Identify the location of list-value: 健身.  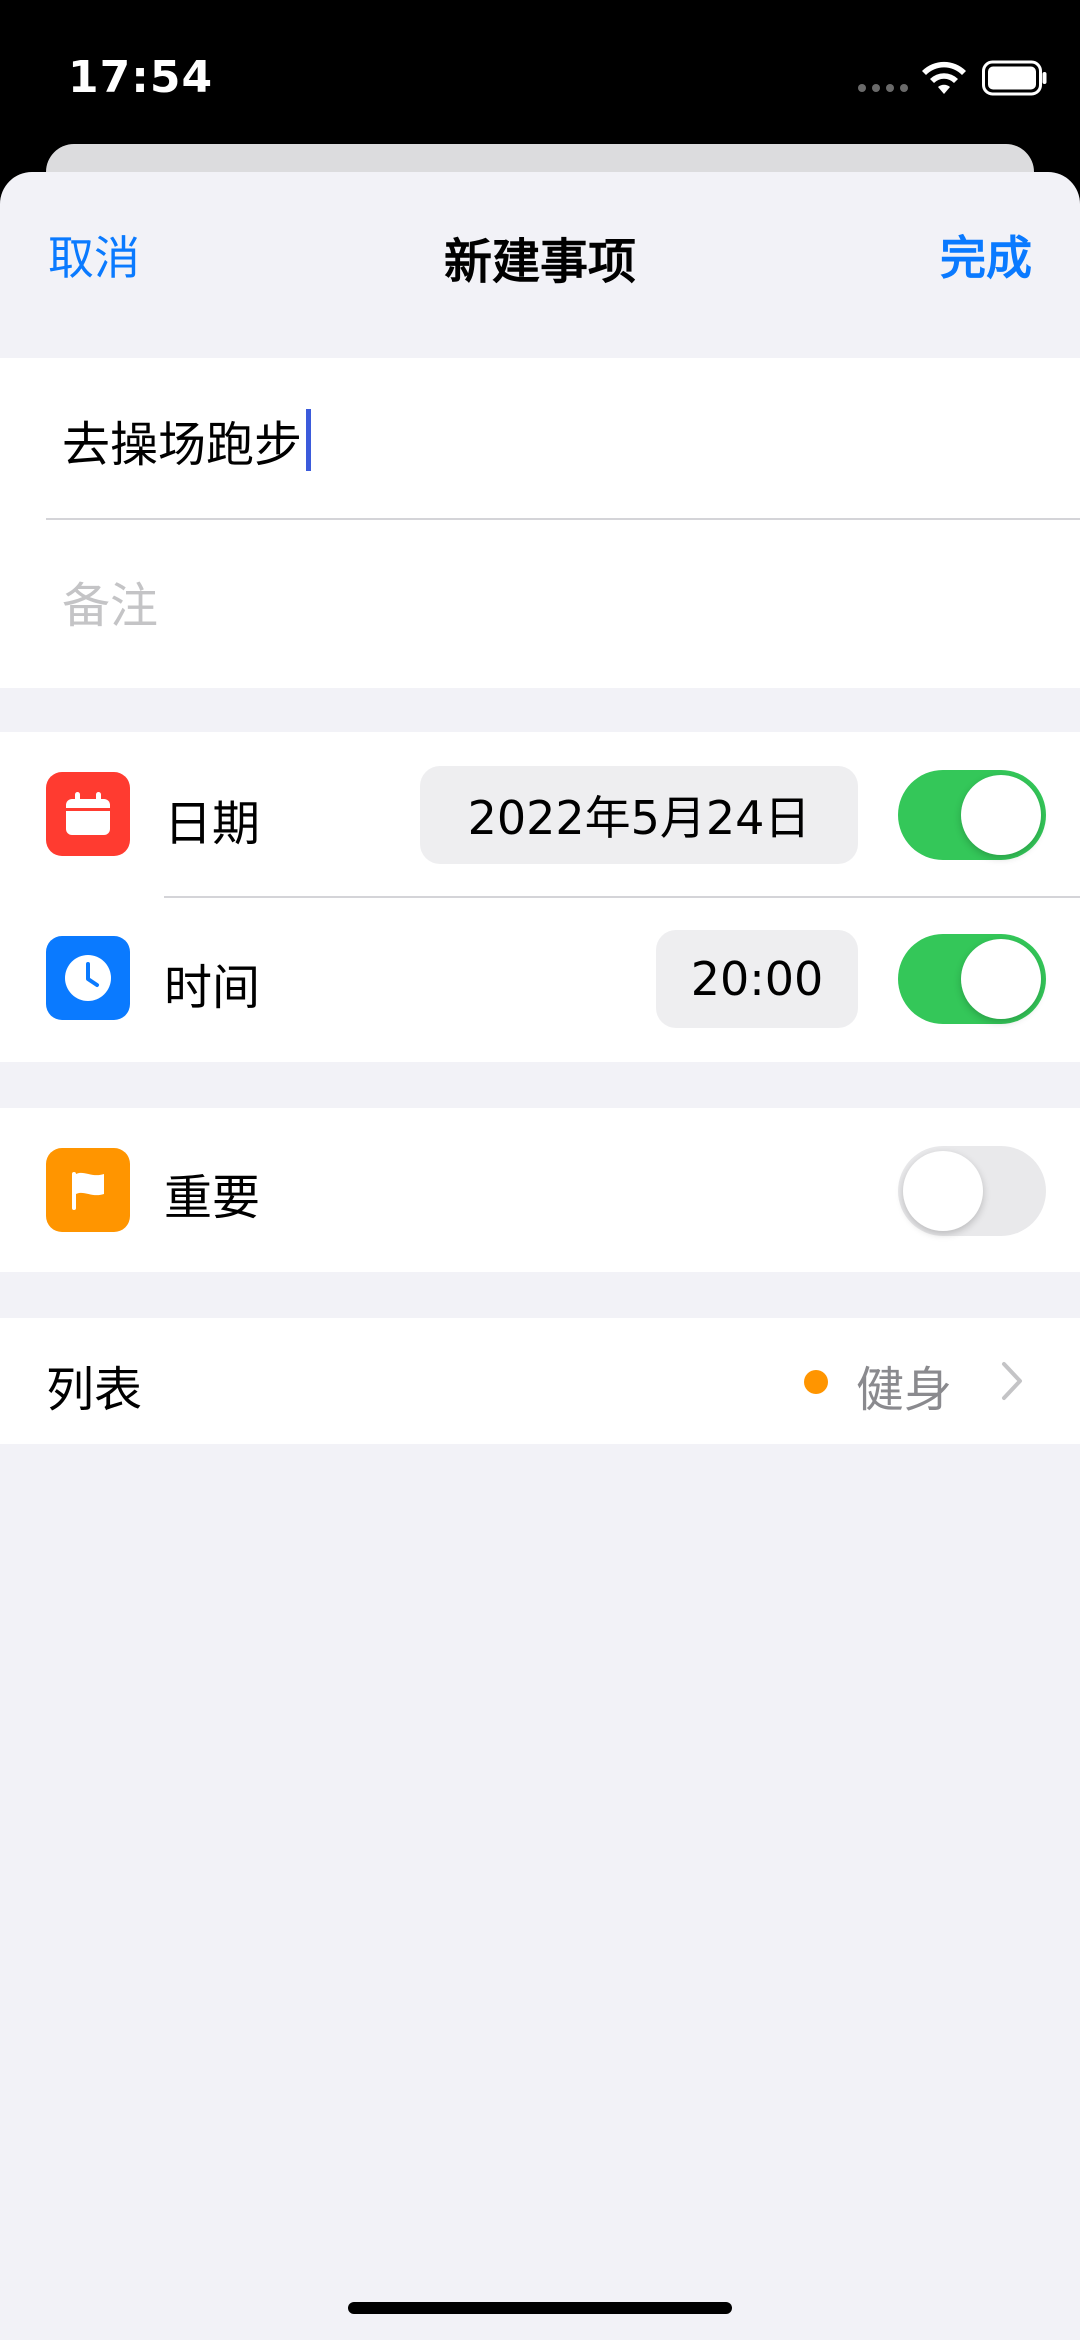
(904, 1390).